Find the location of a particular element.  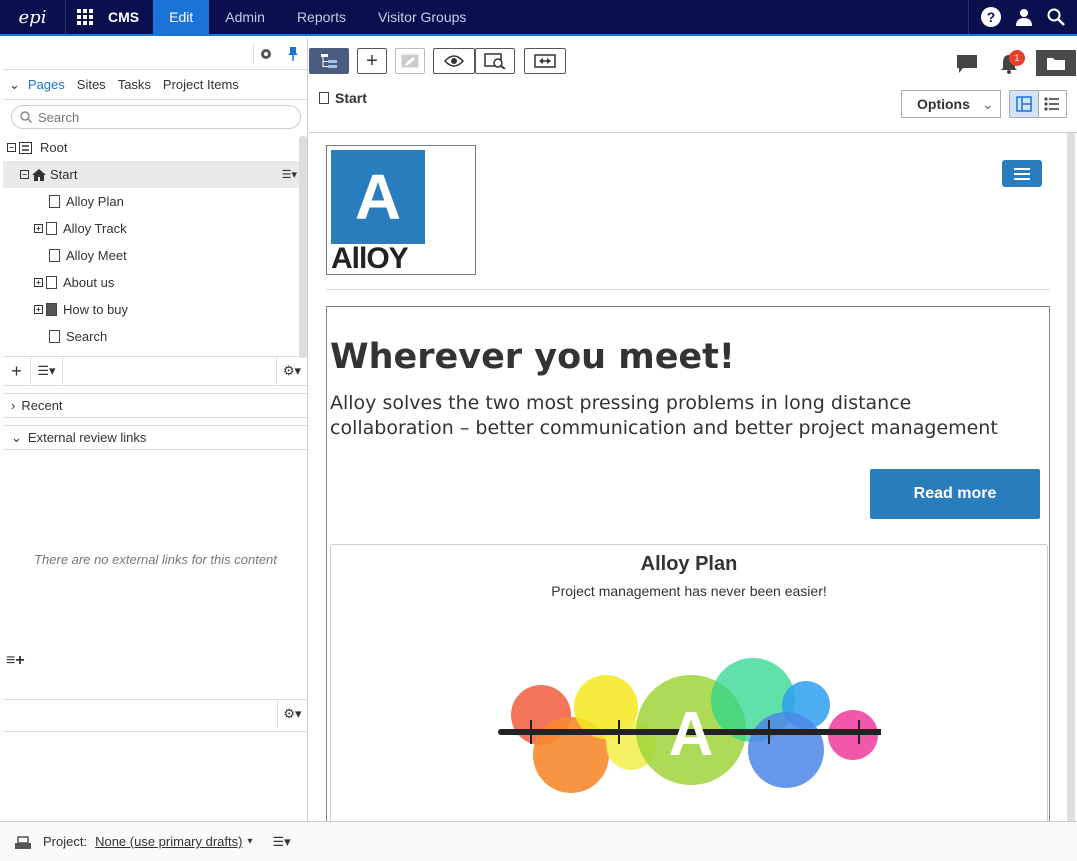

create-button: + is located at coordinates (372, 61).